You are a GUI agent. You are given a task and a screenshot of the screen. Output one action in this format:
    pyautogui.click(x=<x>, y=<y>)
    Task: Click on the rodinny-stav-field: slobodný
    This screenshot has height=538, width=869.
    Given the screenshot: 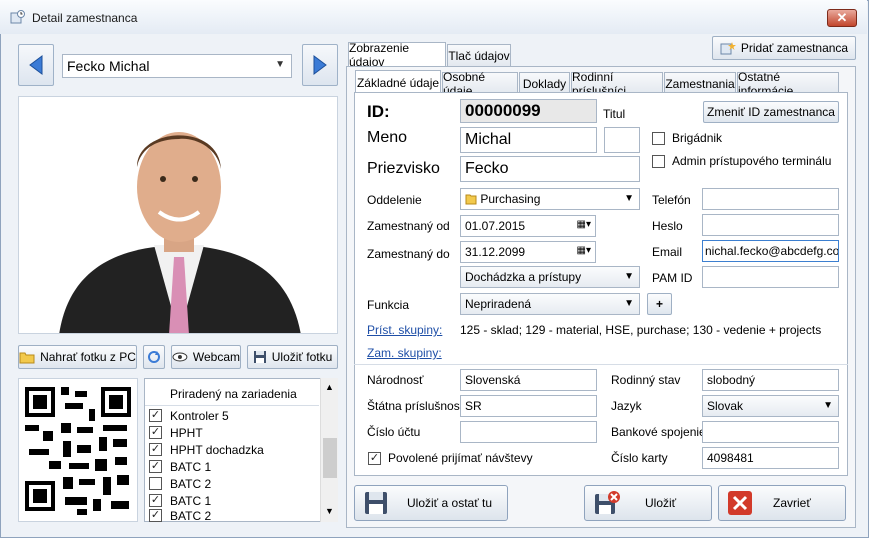 What is the action you would take?
    pyautogui.click(x=770, y=380)
    